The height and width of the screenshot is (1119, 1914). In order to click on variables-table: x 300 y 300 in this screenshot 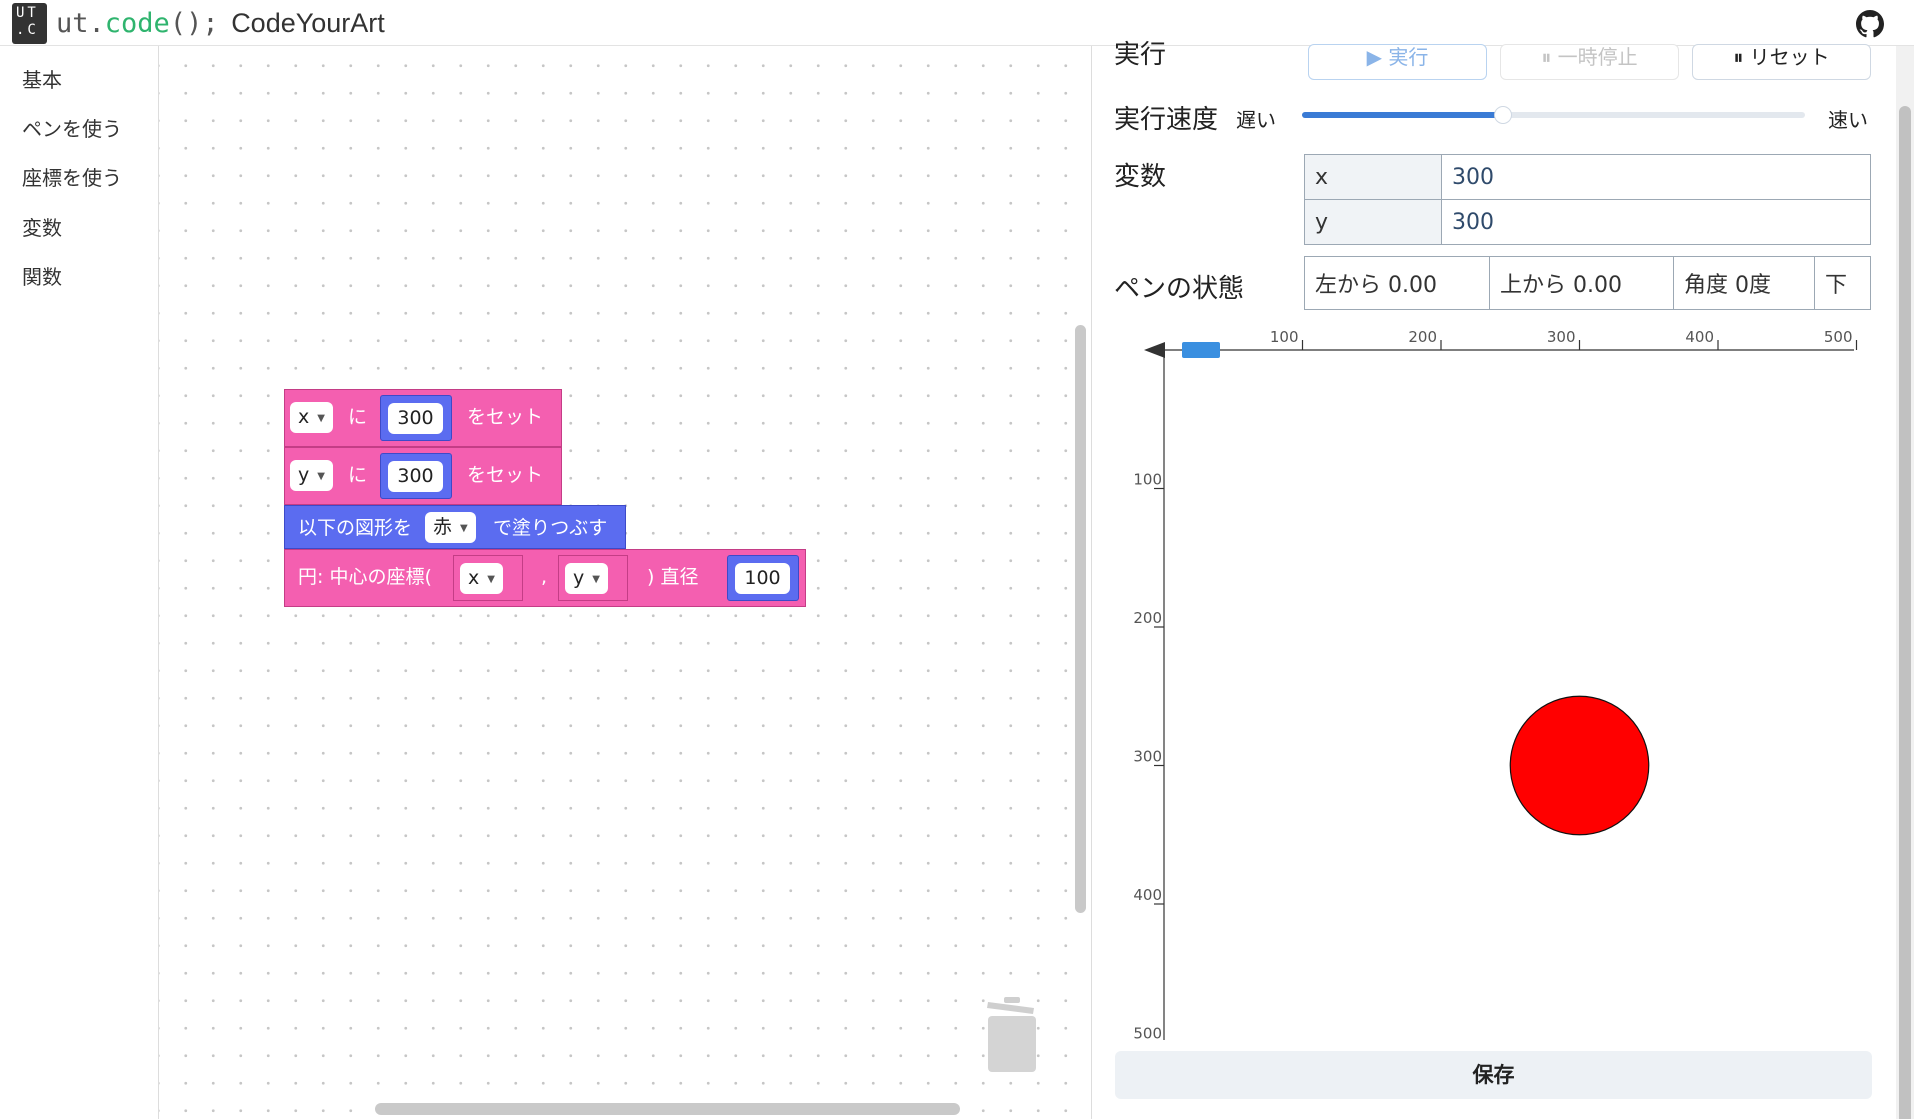, I will do `click(1587, 199)`.